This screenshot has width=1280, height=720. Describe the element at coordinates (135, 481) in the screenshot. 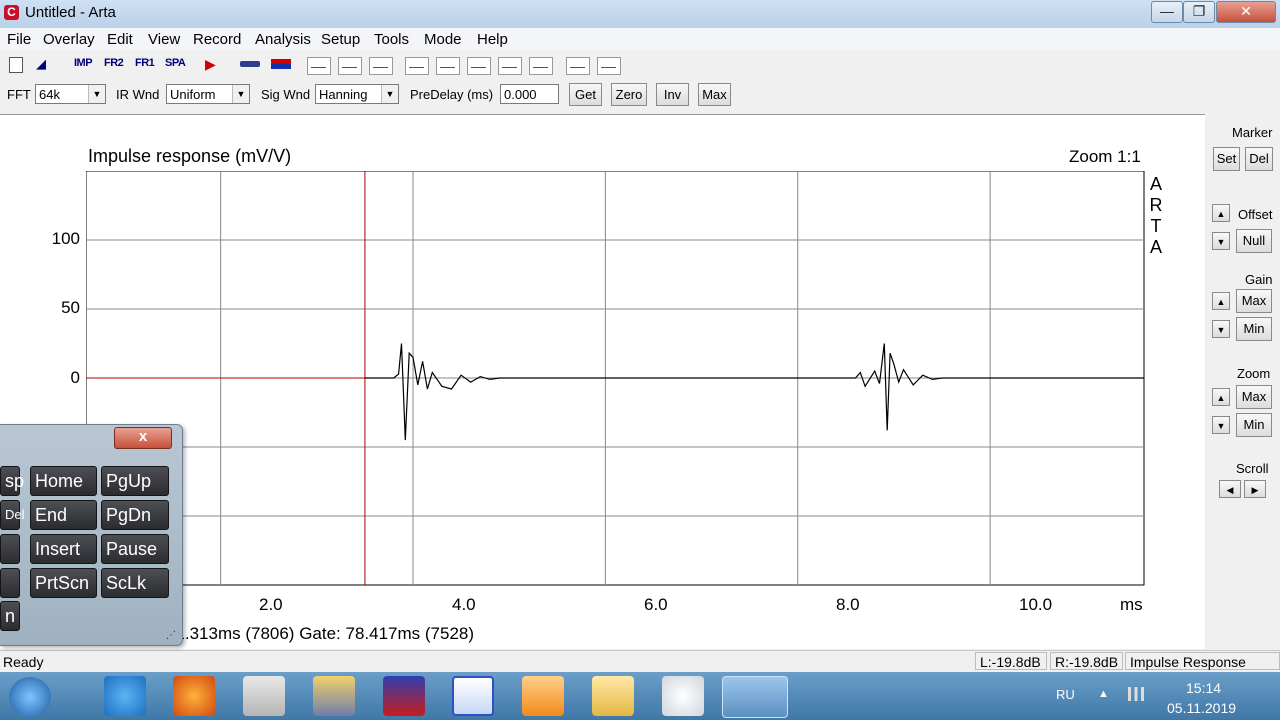

I see `osk-key-pgup: PgUp` at that location.